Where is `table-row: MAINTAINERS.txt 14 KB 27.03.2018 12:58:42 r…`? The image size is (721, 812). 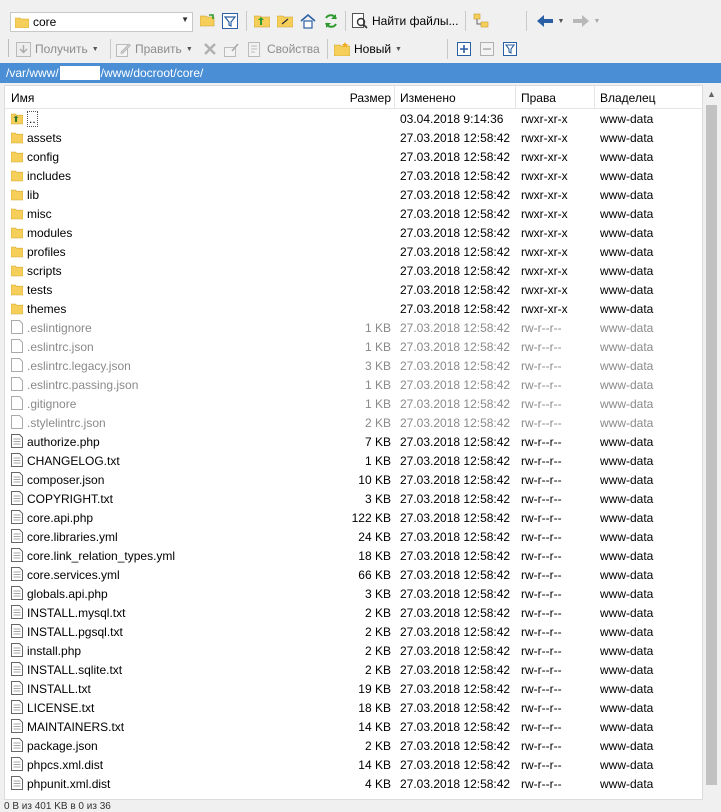 table-row: MAINTAINERS.txt 14 KB 27.03.2018 12:58:42 r… is located at coordinates (353, 726).